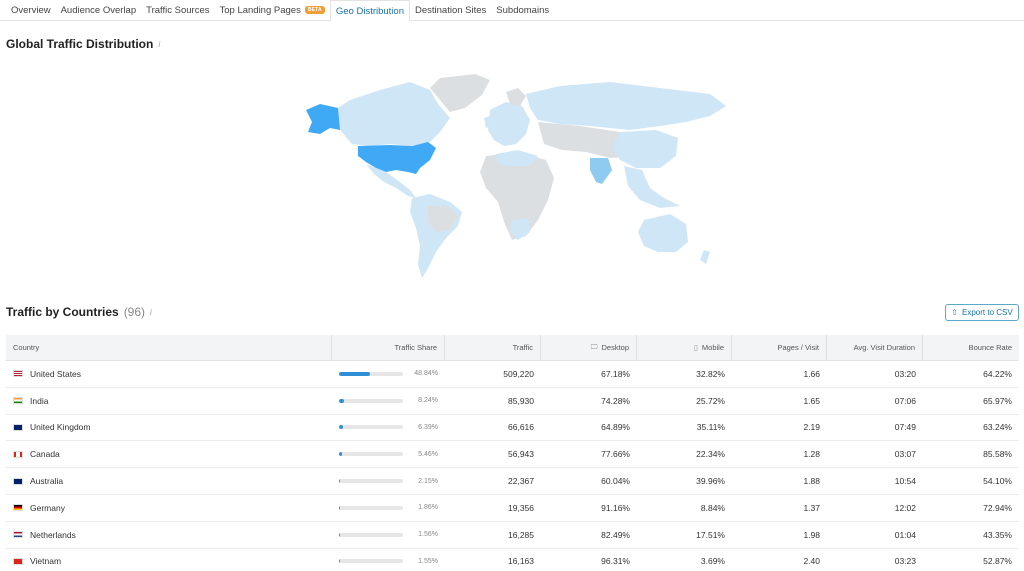 Image resolution: width=1024 pixels, height=571 pixels. Describe the element at coordinates (811, 373) in the screenshot. I see `pages-per-visit-cell: 1.66` at that location.